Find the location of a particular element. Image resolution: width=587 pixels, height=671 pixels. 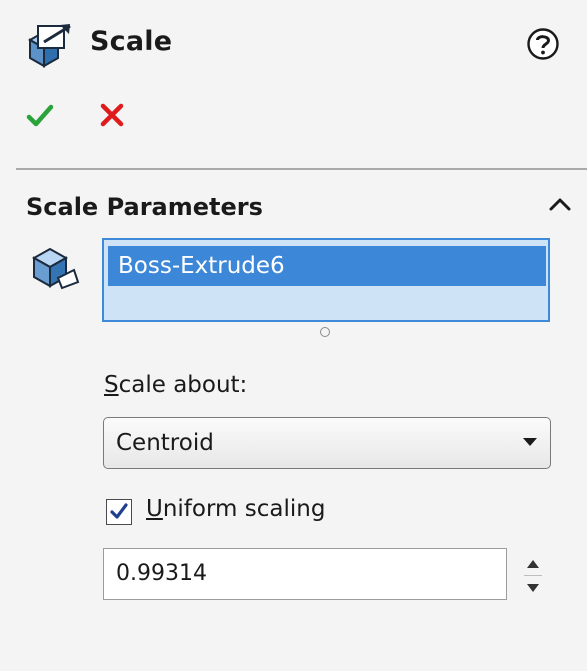

uniform-scaling-label: Uniform scaling is located at coordinates (235, 509).